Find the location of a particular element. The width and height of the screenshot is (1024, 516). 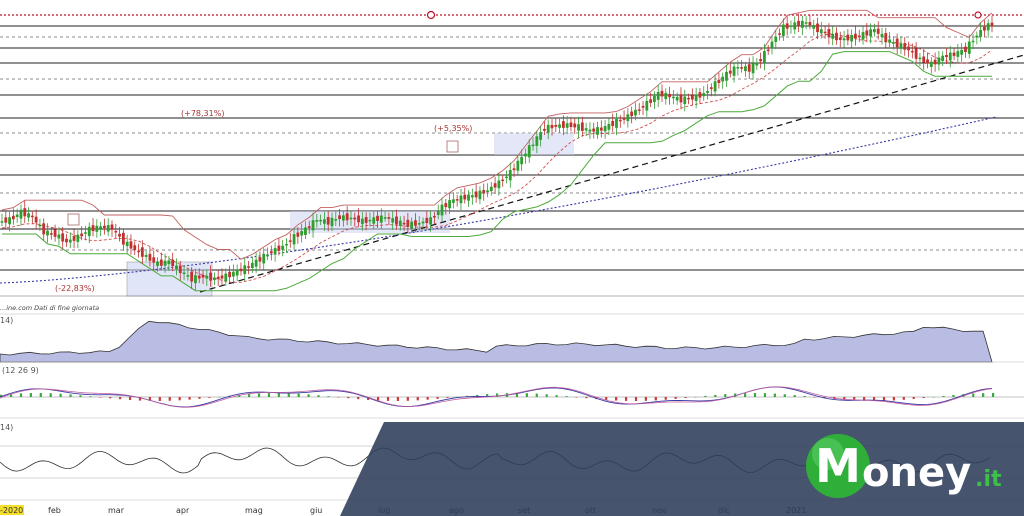

x-tick-label: -2020 is located at coordinates (11, 510).